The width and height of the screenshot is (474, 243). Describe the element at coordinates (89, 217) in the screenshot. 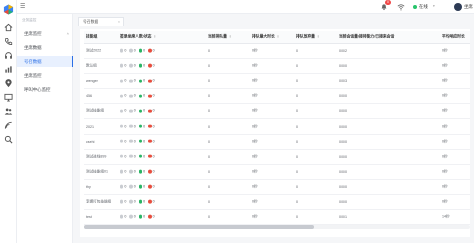

I see `skill-group-name: test` at that location.